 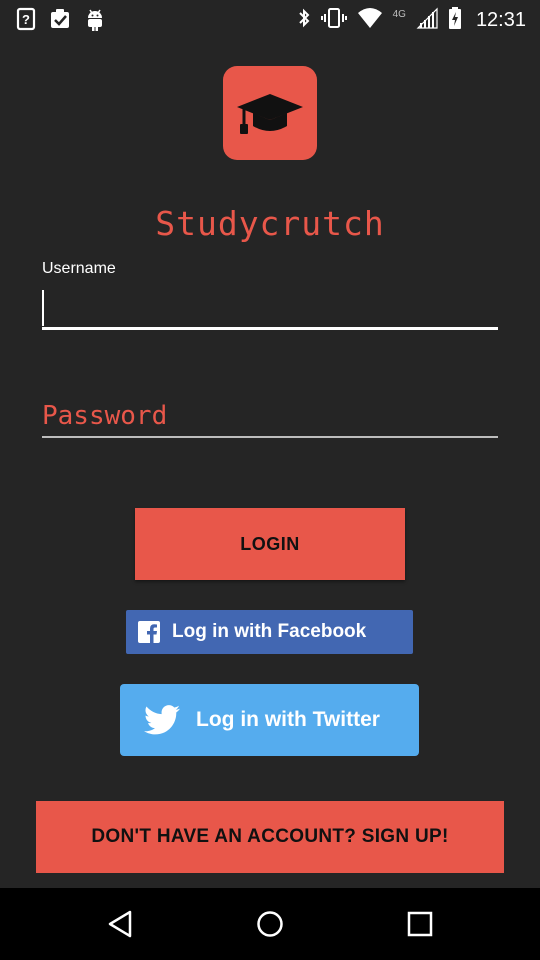 What do you see at coordinates (333, 20) in the screenshot?
I see `vibrate-icon` at bounding box center [333, 20].